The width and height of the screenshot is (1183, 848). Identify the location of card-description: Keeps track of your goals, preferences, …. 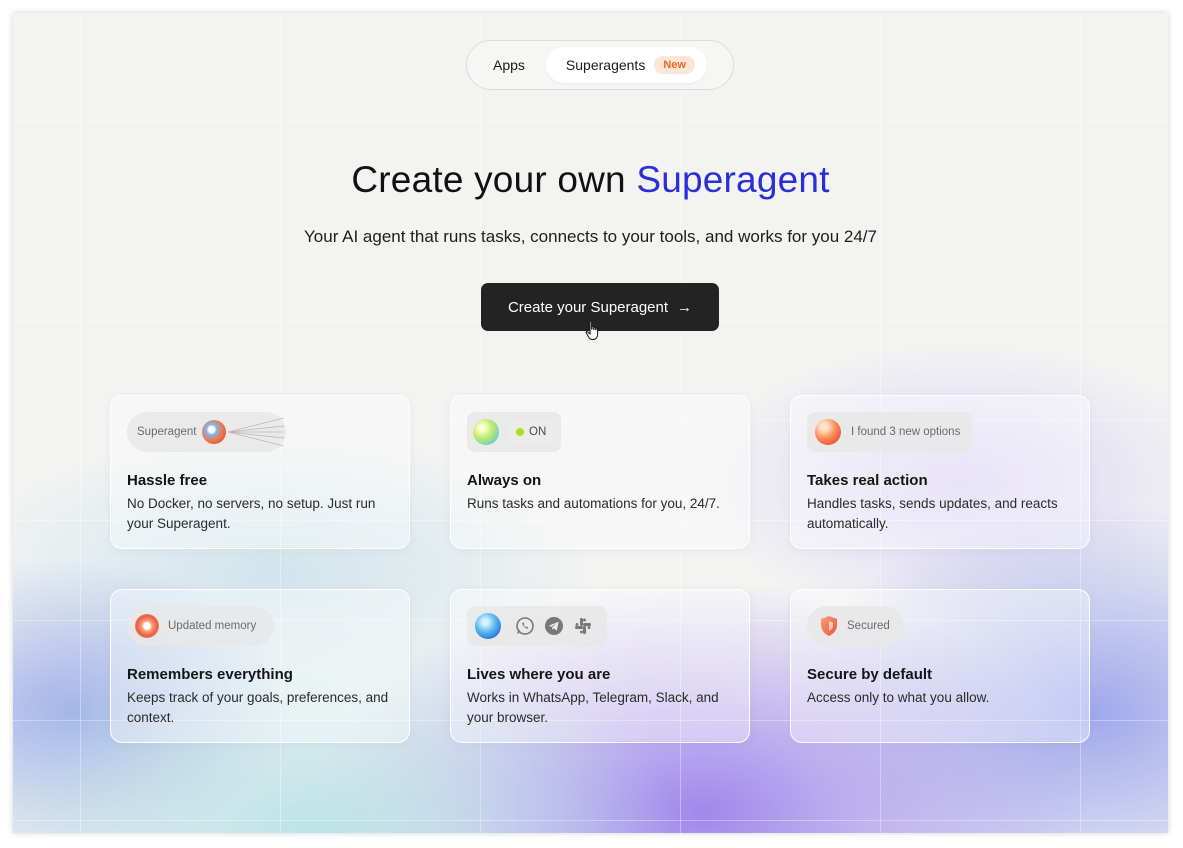
(258, 707).